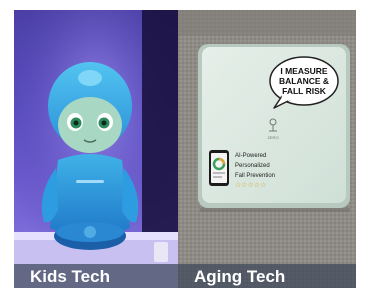  I want to click on bubble-line-1: I MEASURE, so click(304, 71).